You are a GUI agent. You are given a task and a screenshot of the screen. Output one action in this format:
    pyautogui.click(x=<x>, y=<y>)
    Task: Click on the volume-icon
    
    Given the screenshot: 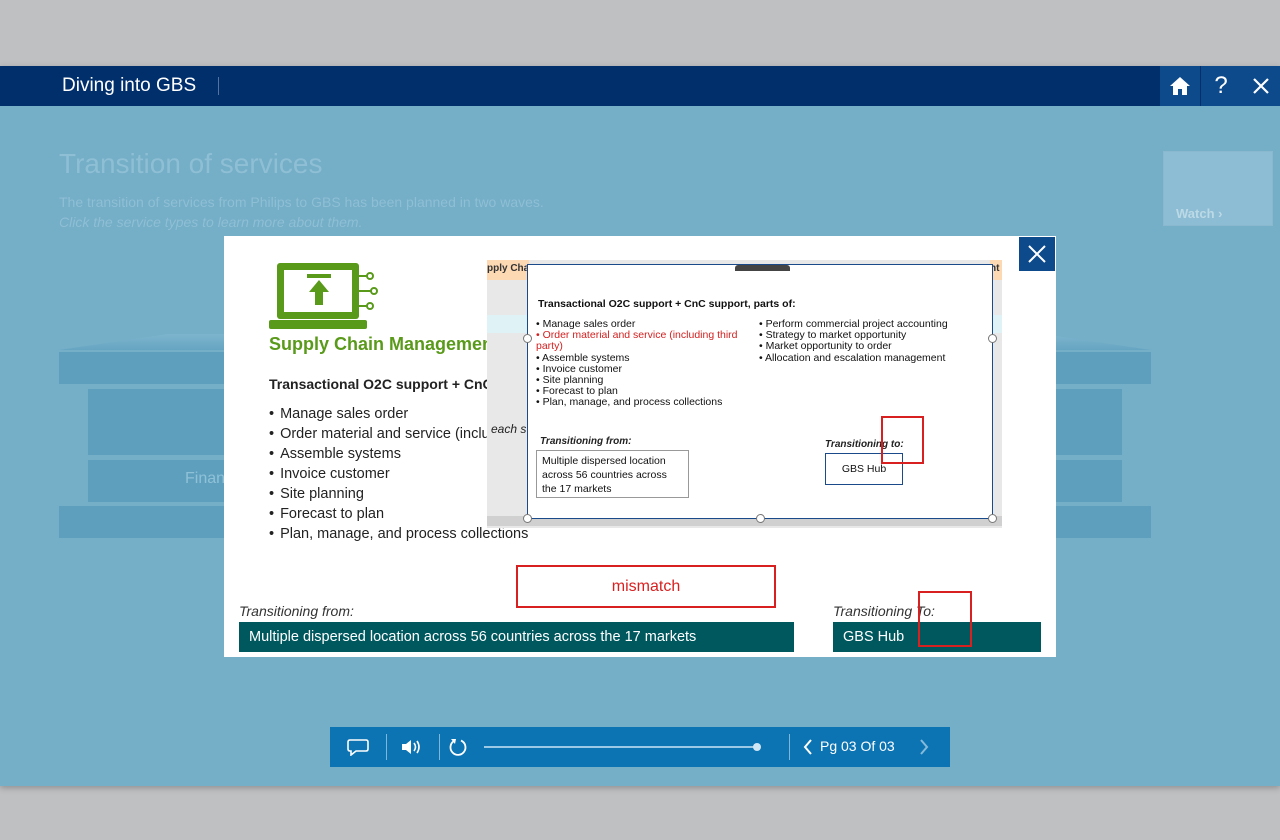 What is the action you would take?
    pyautogui.click(x=411, y=747)
    